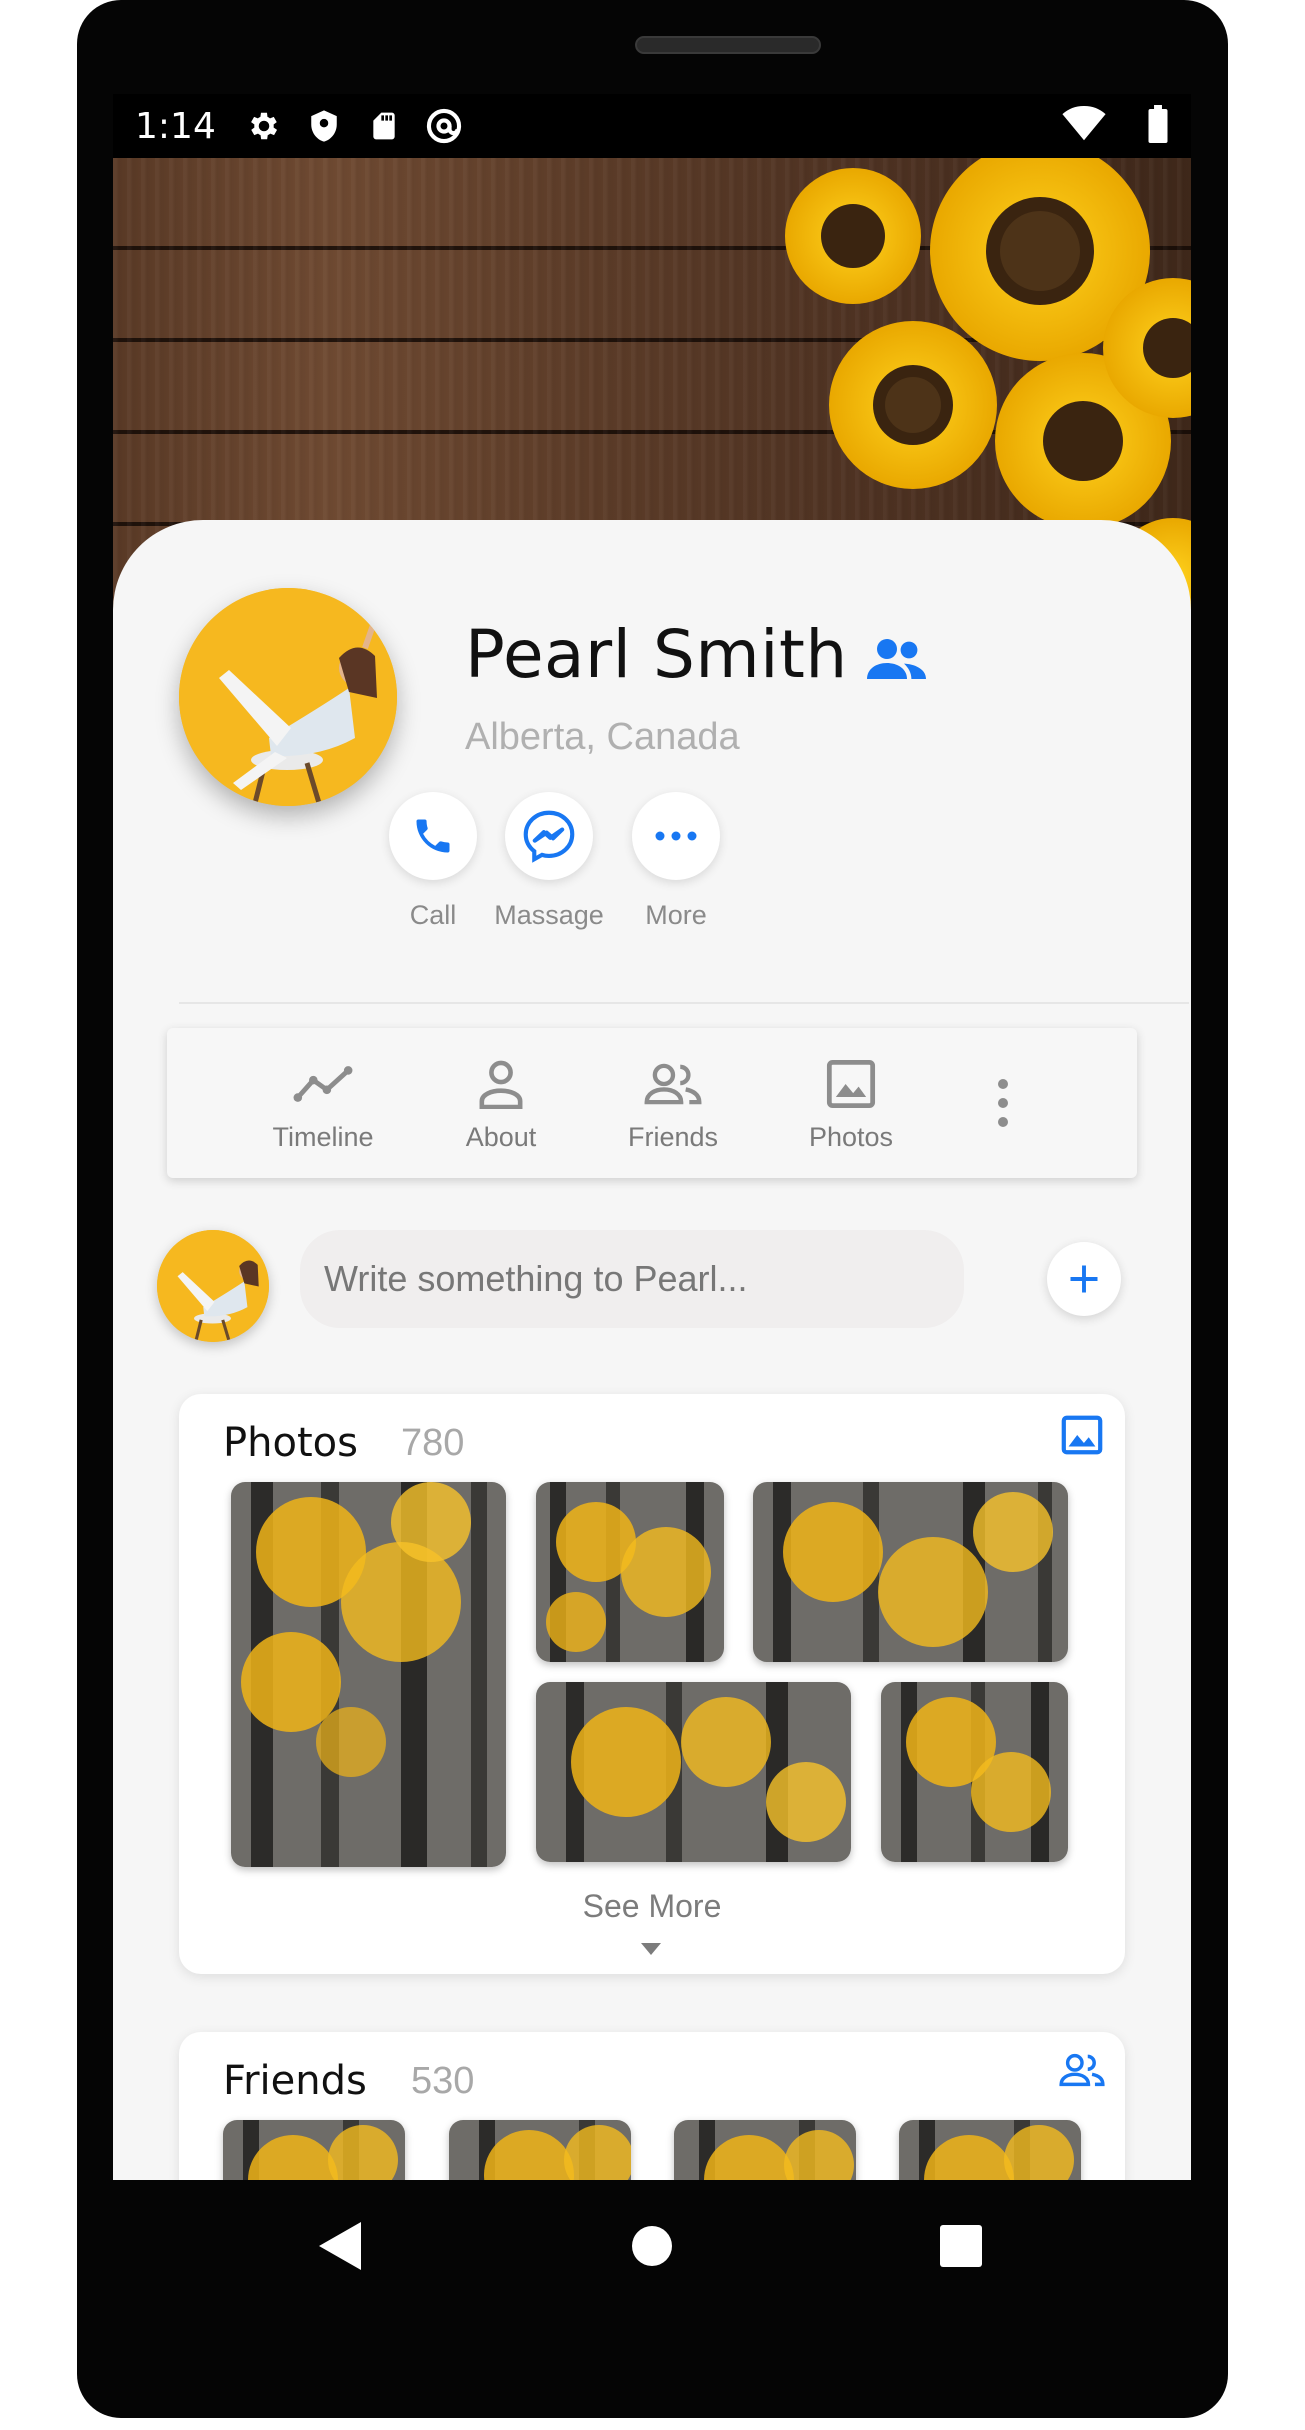 The height and width of the screenshot is (2430, 1305). What do you see at coordinates (1084, 126) in the screenshot?
I see `wifi-icon` at bounding box center [1084, 126].